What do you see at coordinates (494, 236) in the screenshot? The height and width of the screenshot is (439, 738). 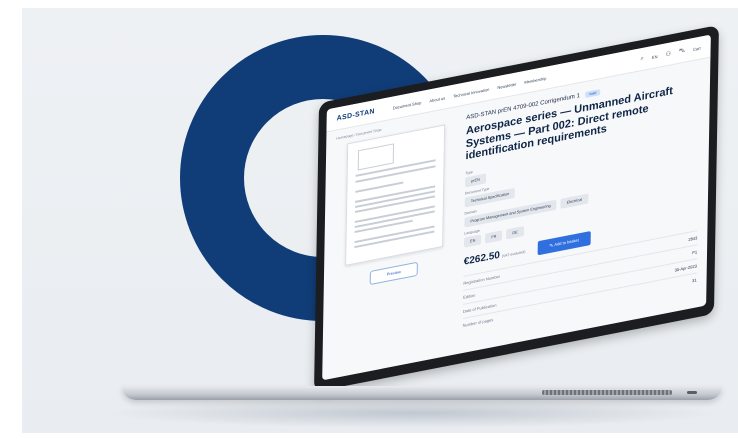 I see `chip-language-fr: FR` at bounding box center [494, 236].